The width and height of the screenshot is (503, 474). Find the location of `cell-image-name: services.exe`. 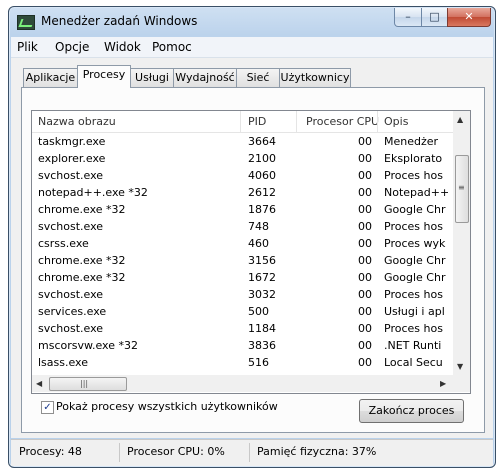

cell-image-name: services.exe is located at coordinates (72, 311).